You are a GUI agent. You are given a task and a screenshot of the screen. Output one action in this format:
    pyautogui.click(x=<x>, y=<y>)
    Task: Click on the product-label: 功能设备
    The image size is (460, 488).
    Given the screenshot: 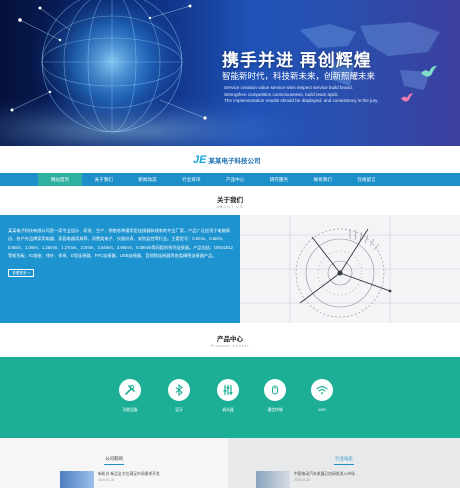 What is the action you would take?
    pyautogui.click(x=130, y=410)
    